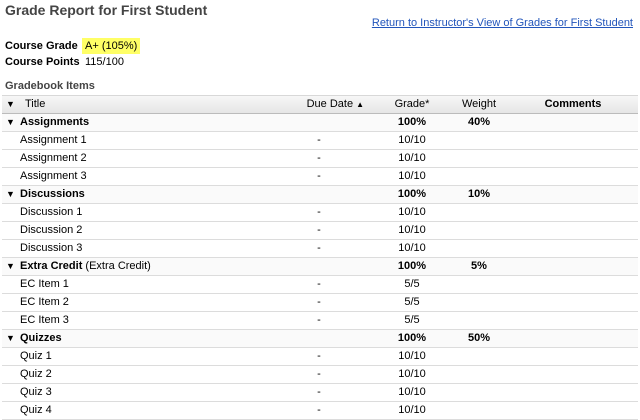 This screenshot has width=640, height=420. Describe the element at coordinates (479, 194) in the screenshot. I see `category-weight: 10%` at that location.